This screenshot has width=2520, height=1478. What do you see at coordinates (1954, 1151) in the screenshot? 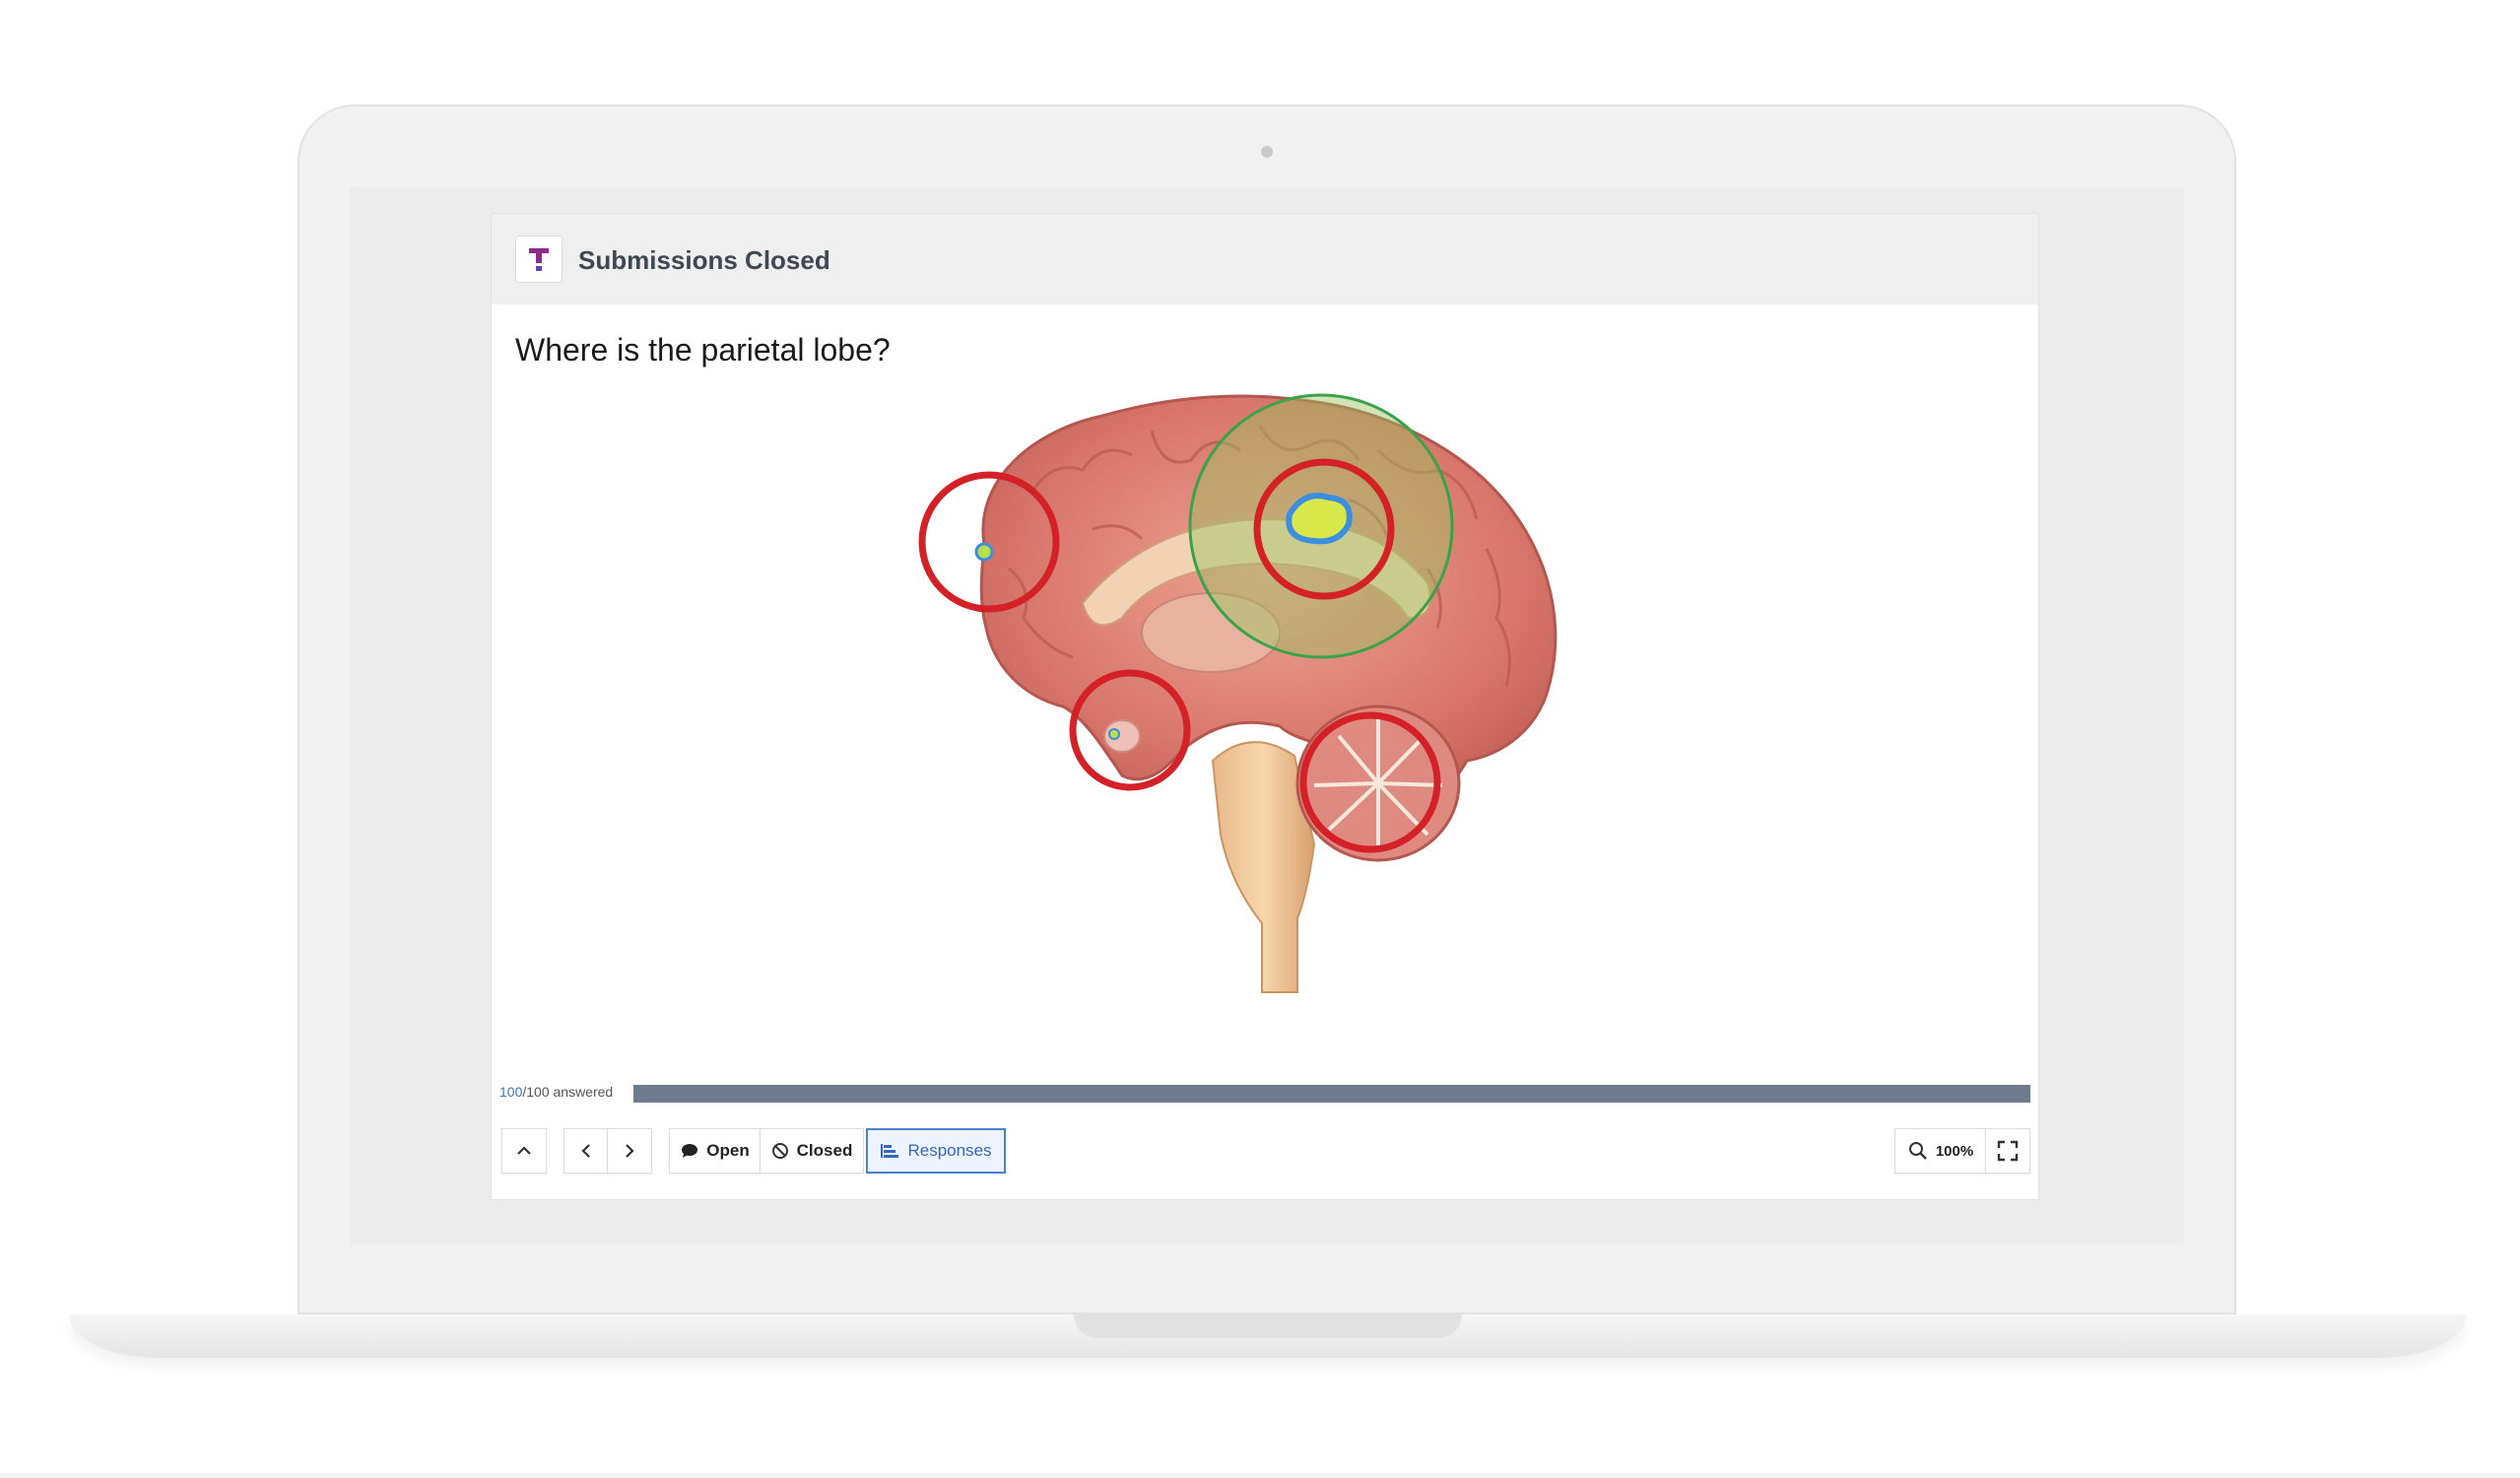
I see `zoom-level: 100%` at bounding box center [1954, 1151].